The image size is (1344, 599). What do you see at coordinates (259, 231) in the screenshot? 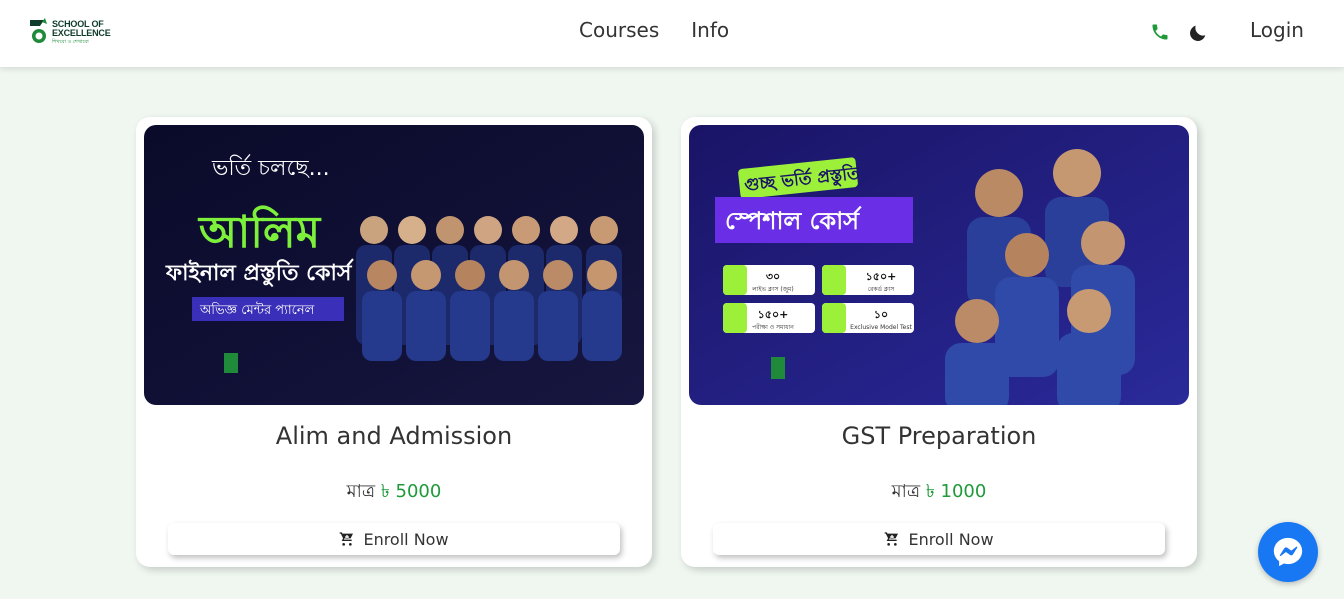
I see `banner-big-text: আলিম` at bounding box center [259, 231].